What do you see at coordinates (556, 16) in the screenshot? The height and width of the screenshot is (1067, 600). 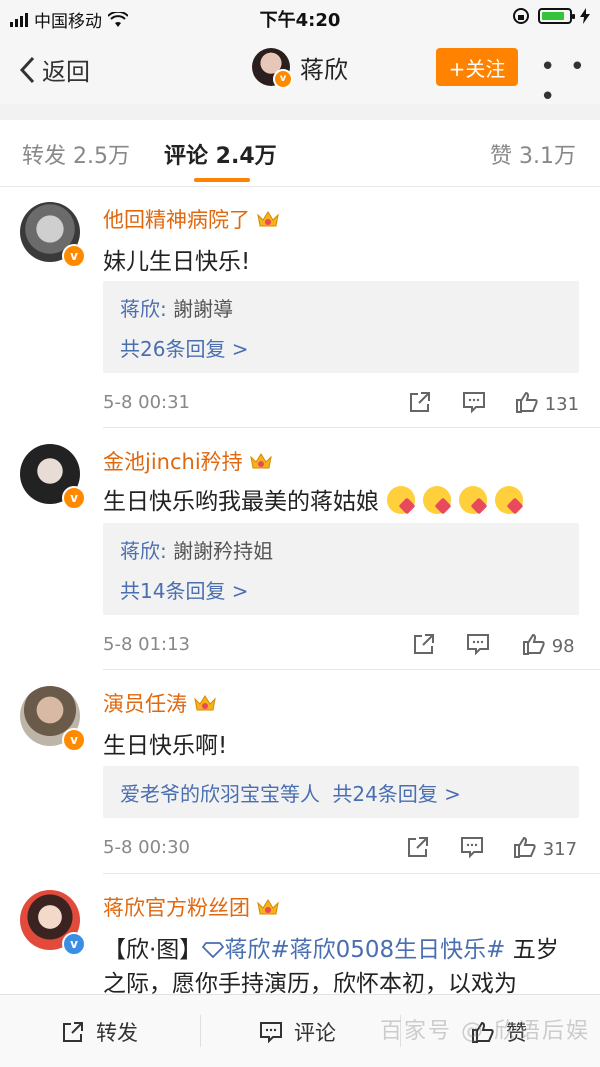 I see `battery-icon` at bounding box center [556, 16].